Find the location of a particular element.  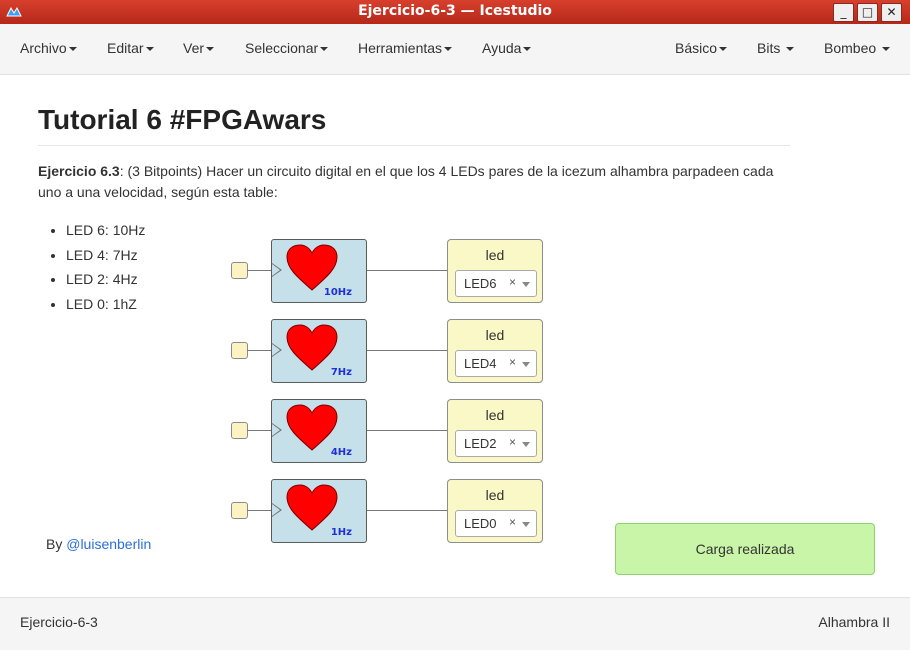

menu-ayuda: Ayuda is located at coordinates (507, 48).